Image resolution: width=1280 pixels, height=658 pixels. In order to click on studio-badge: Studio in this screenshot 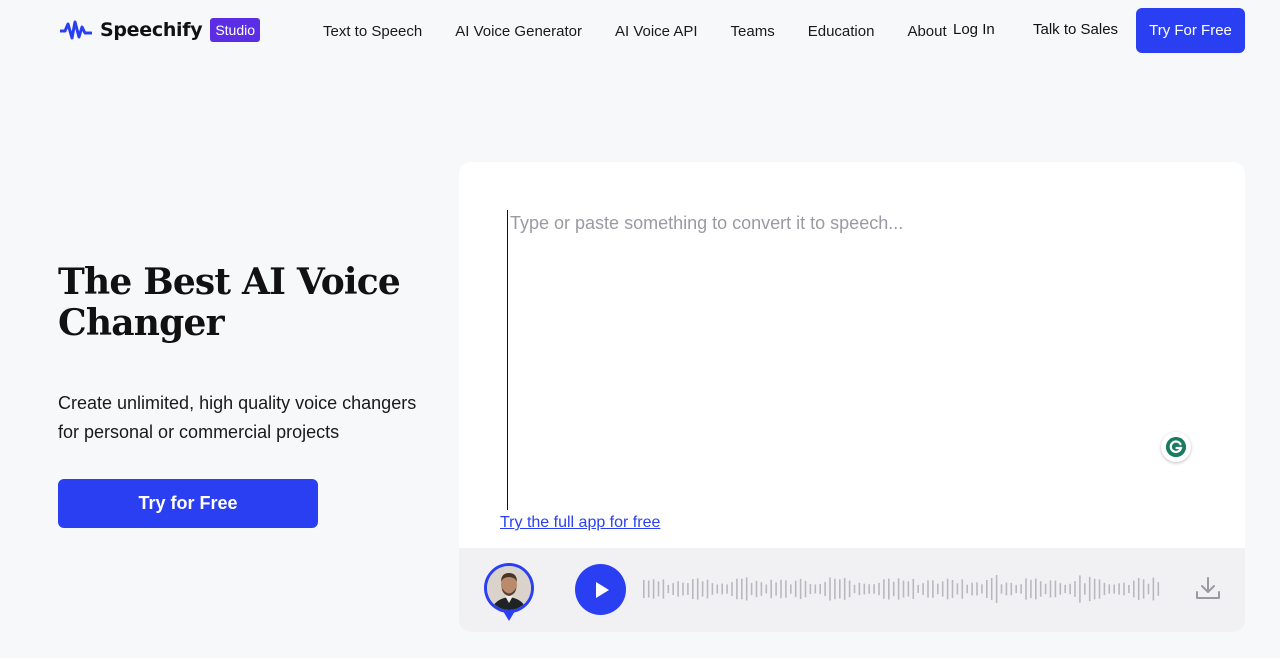, I will do `click(235, 30)`.